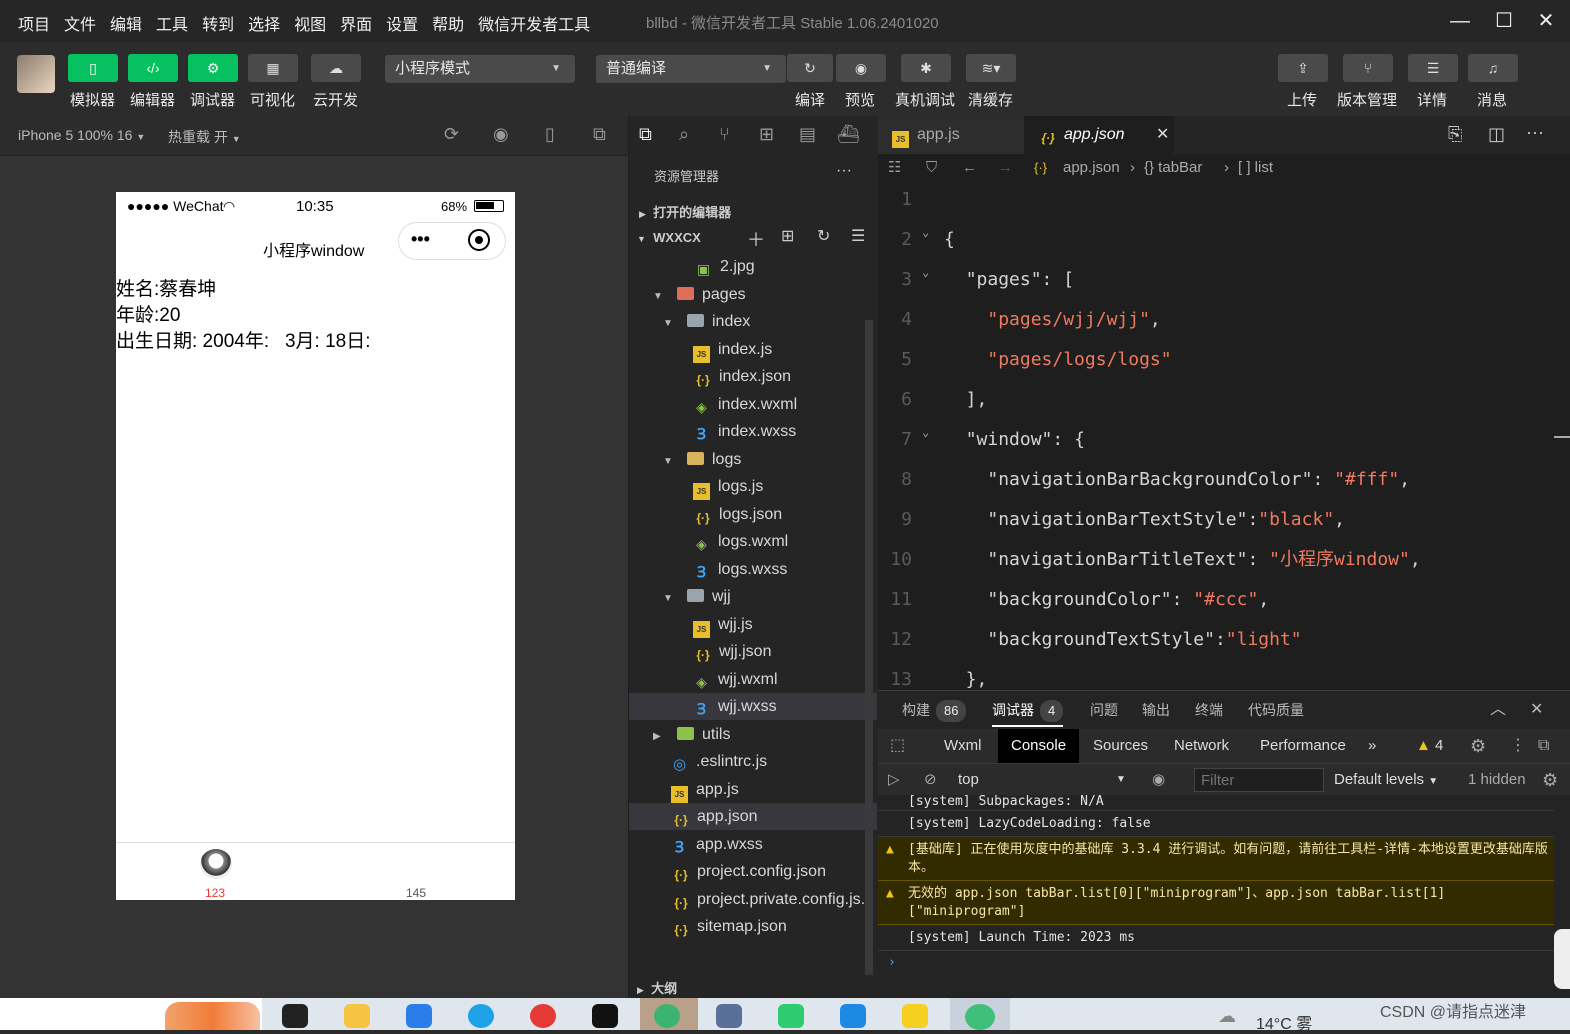 Image resolution: width=1570 pixels, height=1034 pixels. I want to click on tab-output: 输出, so click(1156, 710).